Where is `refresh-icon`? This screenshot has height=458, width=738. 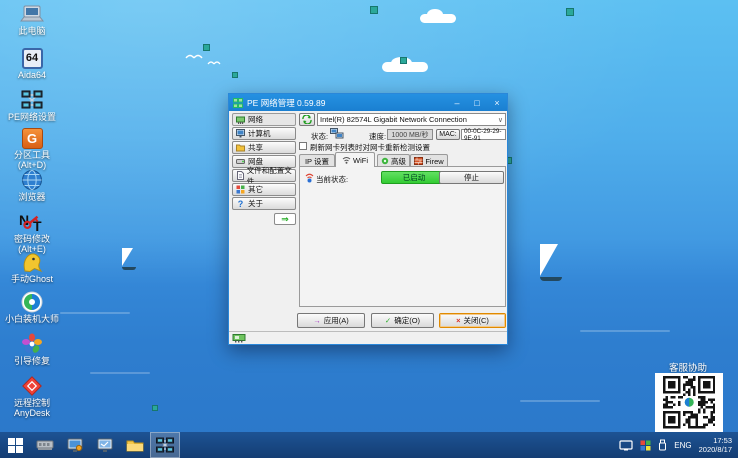
refresh-icon is located at coordinates (307, 119).